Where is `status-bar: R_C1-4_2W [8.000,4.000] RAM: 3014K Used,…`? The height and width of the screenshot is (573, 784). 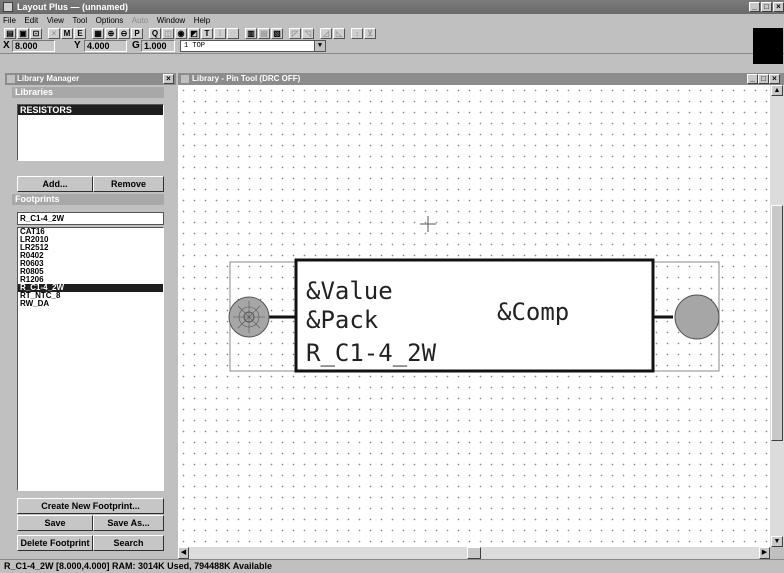 status-bar: R_C1-4_2W [8.000,4.000] RAM: 3014K Used,… is located at coordinates (392, 565).